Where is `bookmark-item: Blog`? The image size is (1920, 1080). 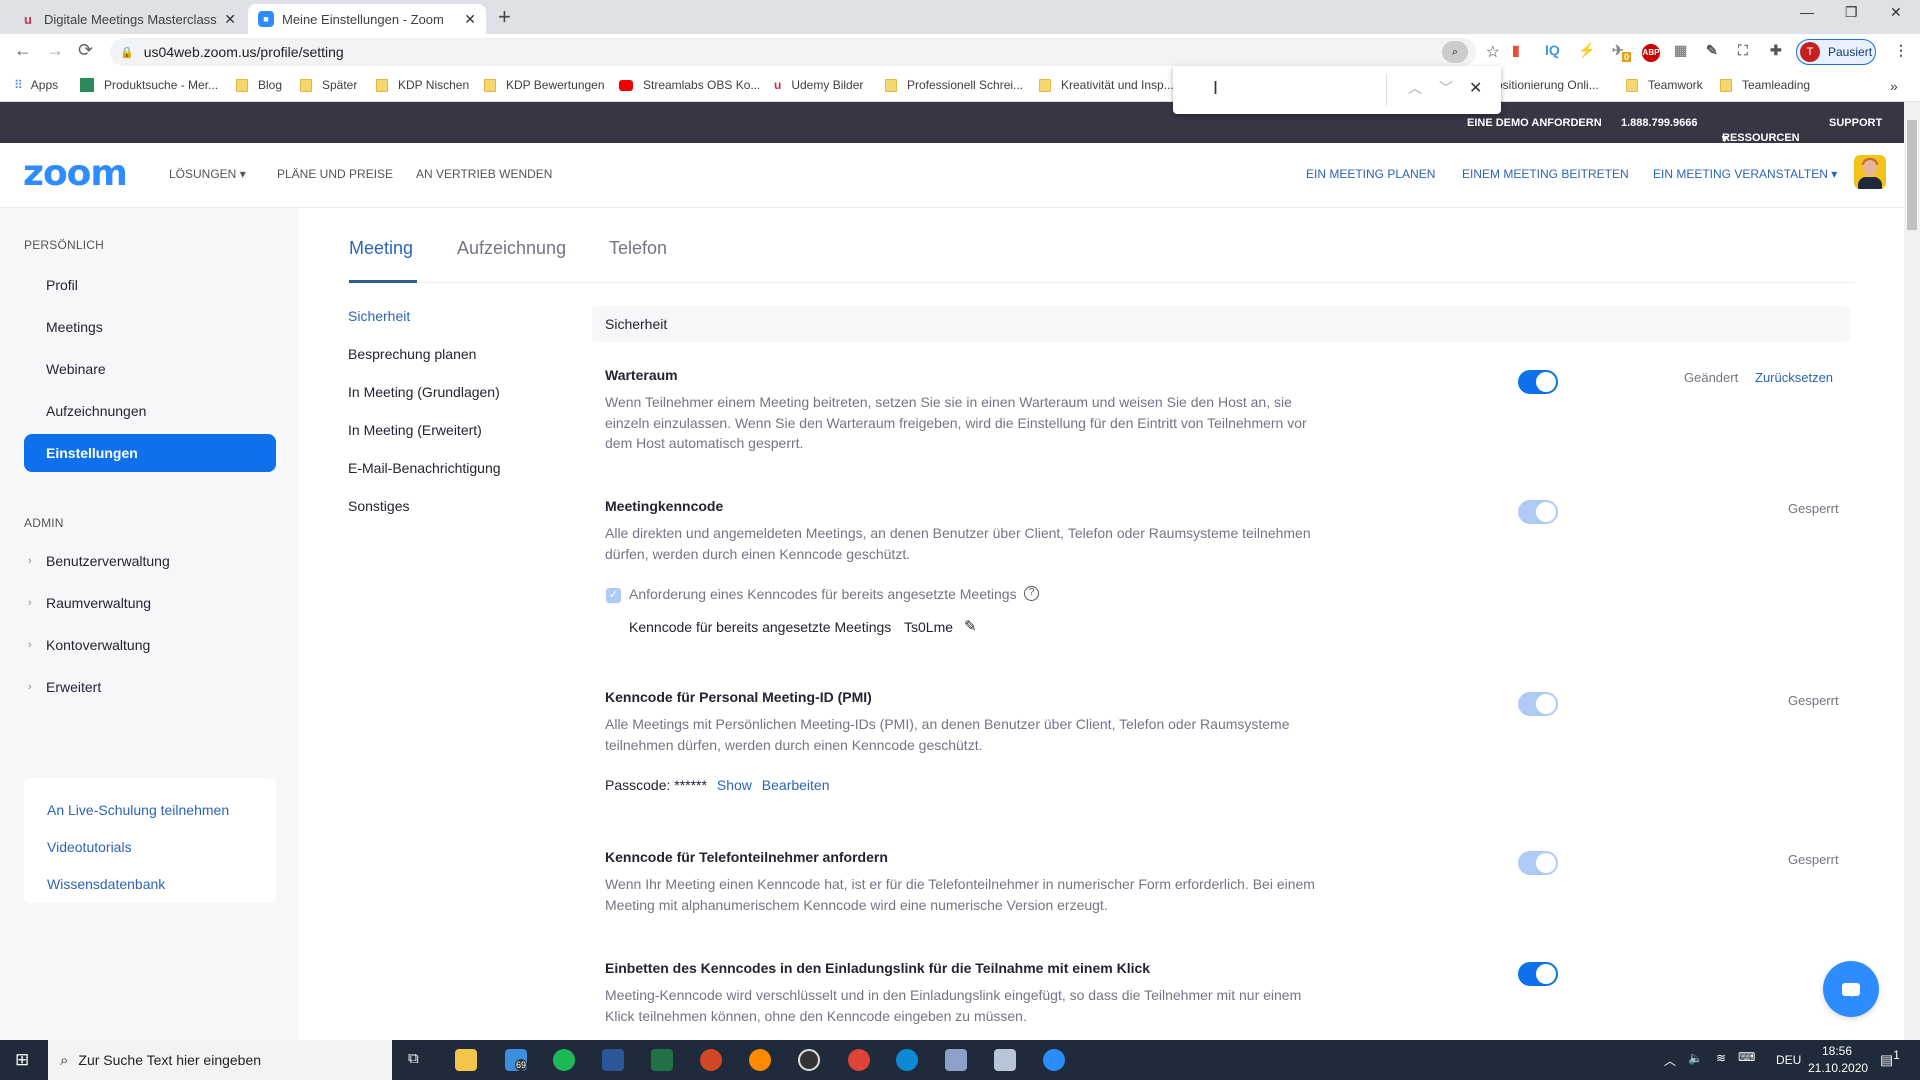 bookmark-item: Blog is located at coordinates (259, 85).